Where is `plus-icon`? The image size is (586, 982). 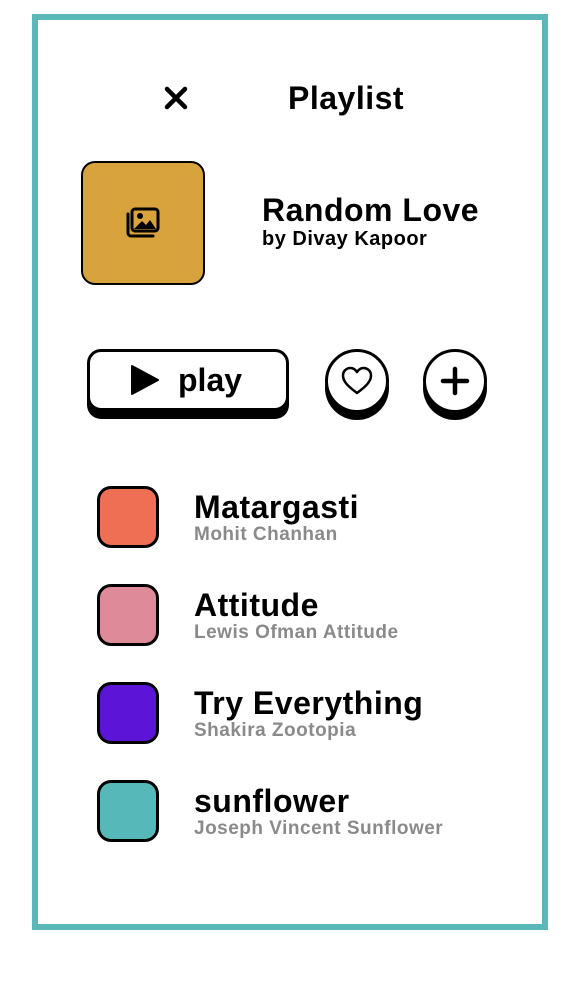 plus-icon is located at coordinates (455, 381).